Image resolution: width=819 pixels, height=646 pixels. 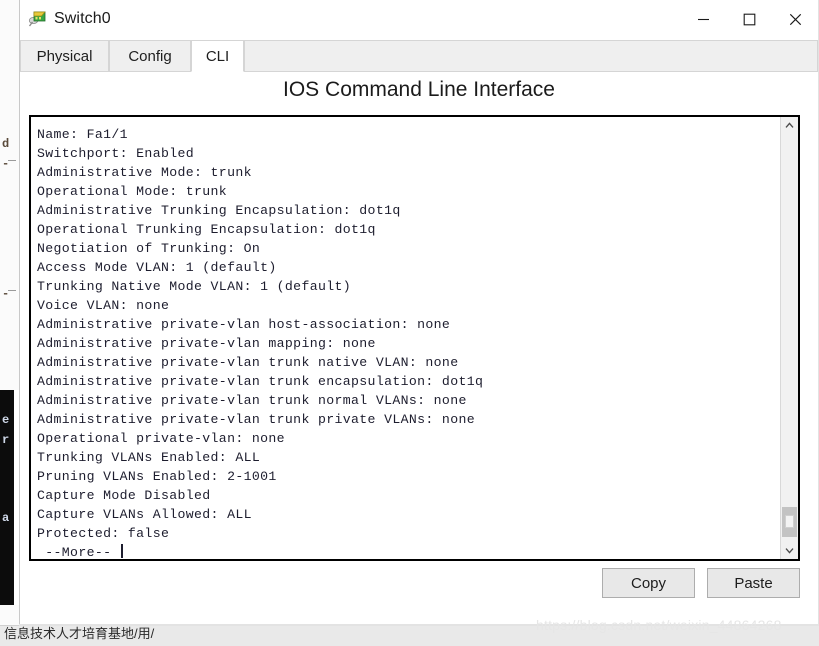 What do you see at coordinates (157, 476) in the screenshot?
I see `terminal-line: Pruning VLANs Enabled: 2-1001` at bounding box center [157, 476].